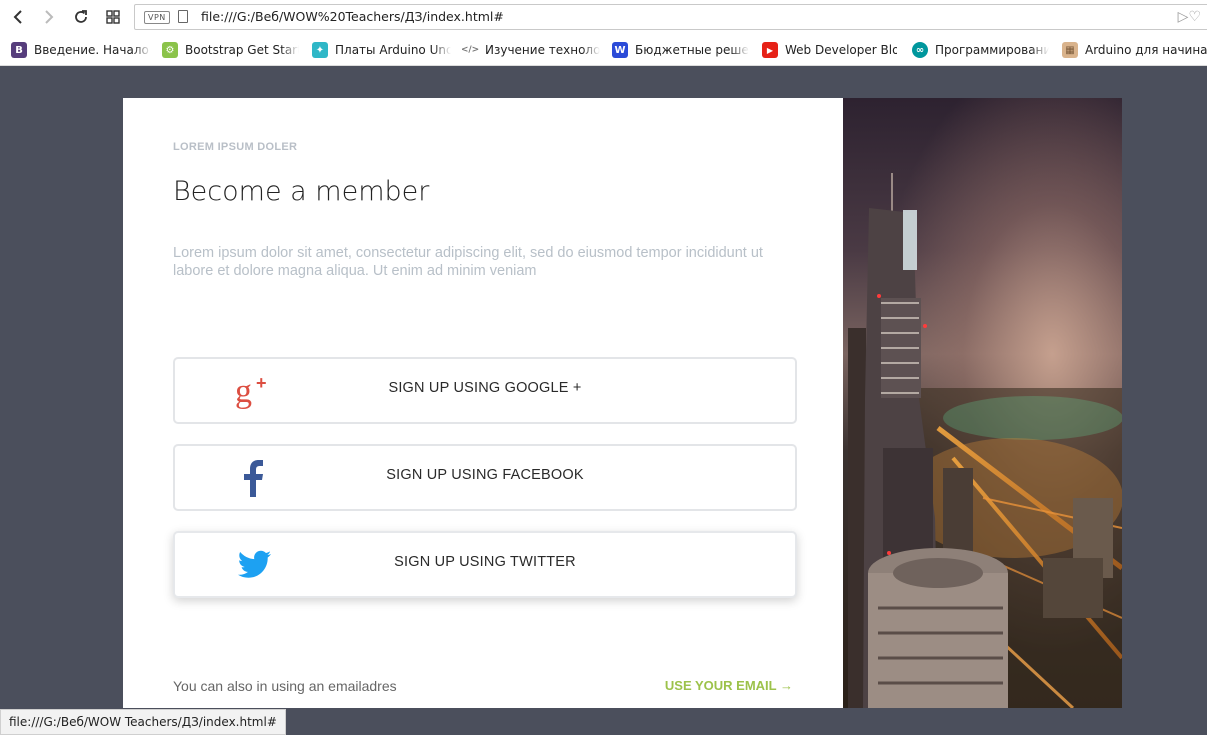 The width and height of the screenshot is (1207, 735). I want to click on arduino-icon: ∞, so click(920, 50).